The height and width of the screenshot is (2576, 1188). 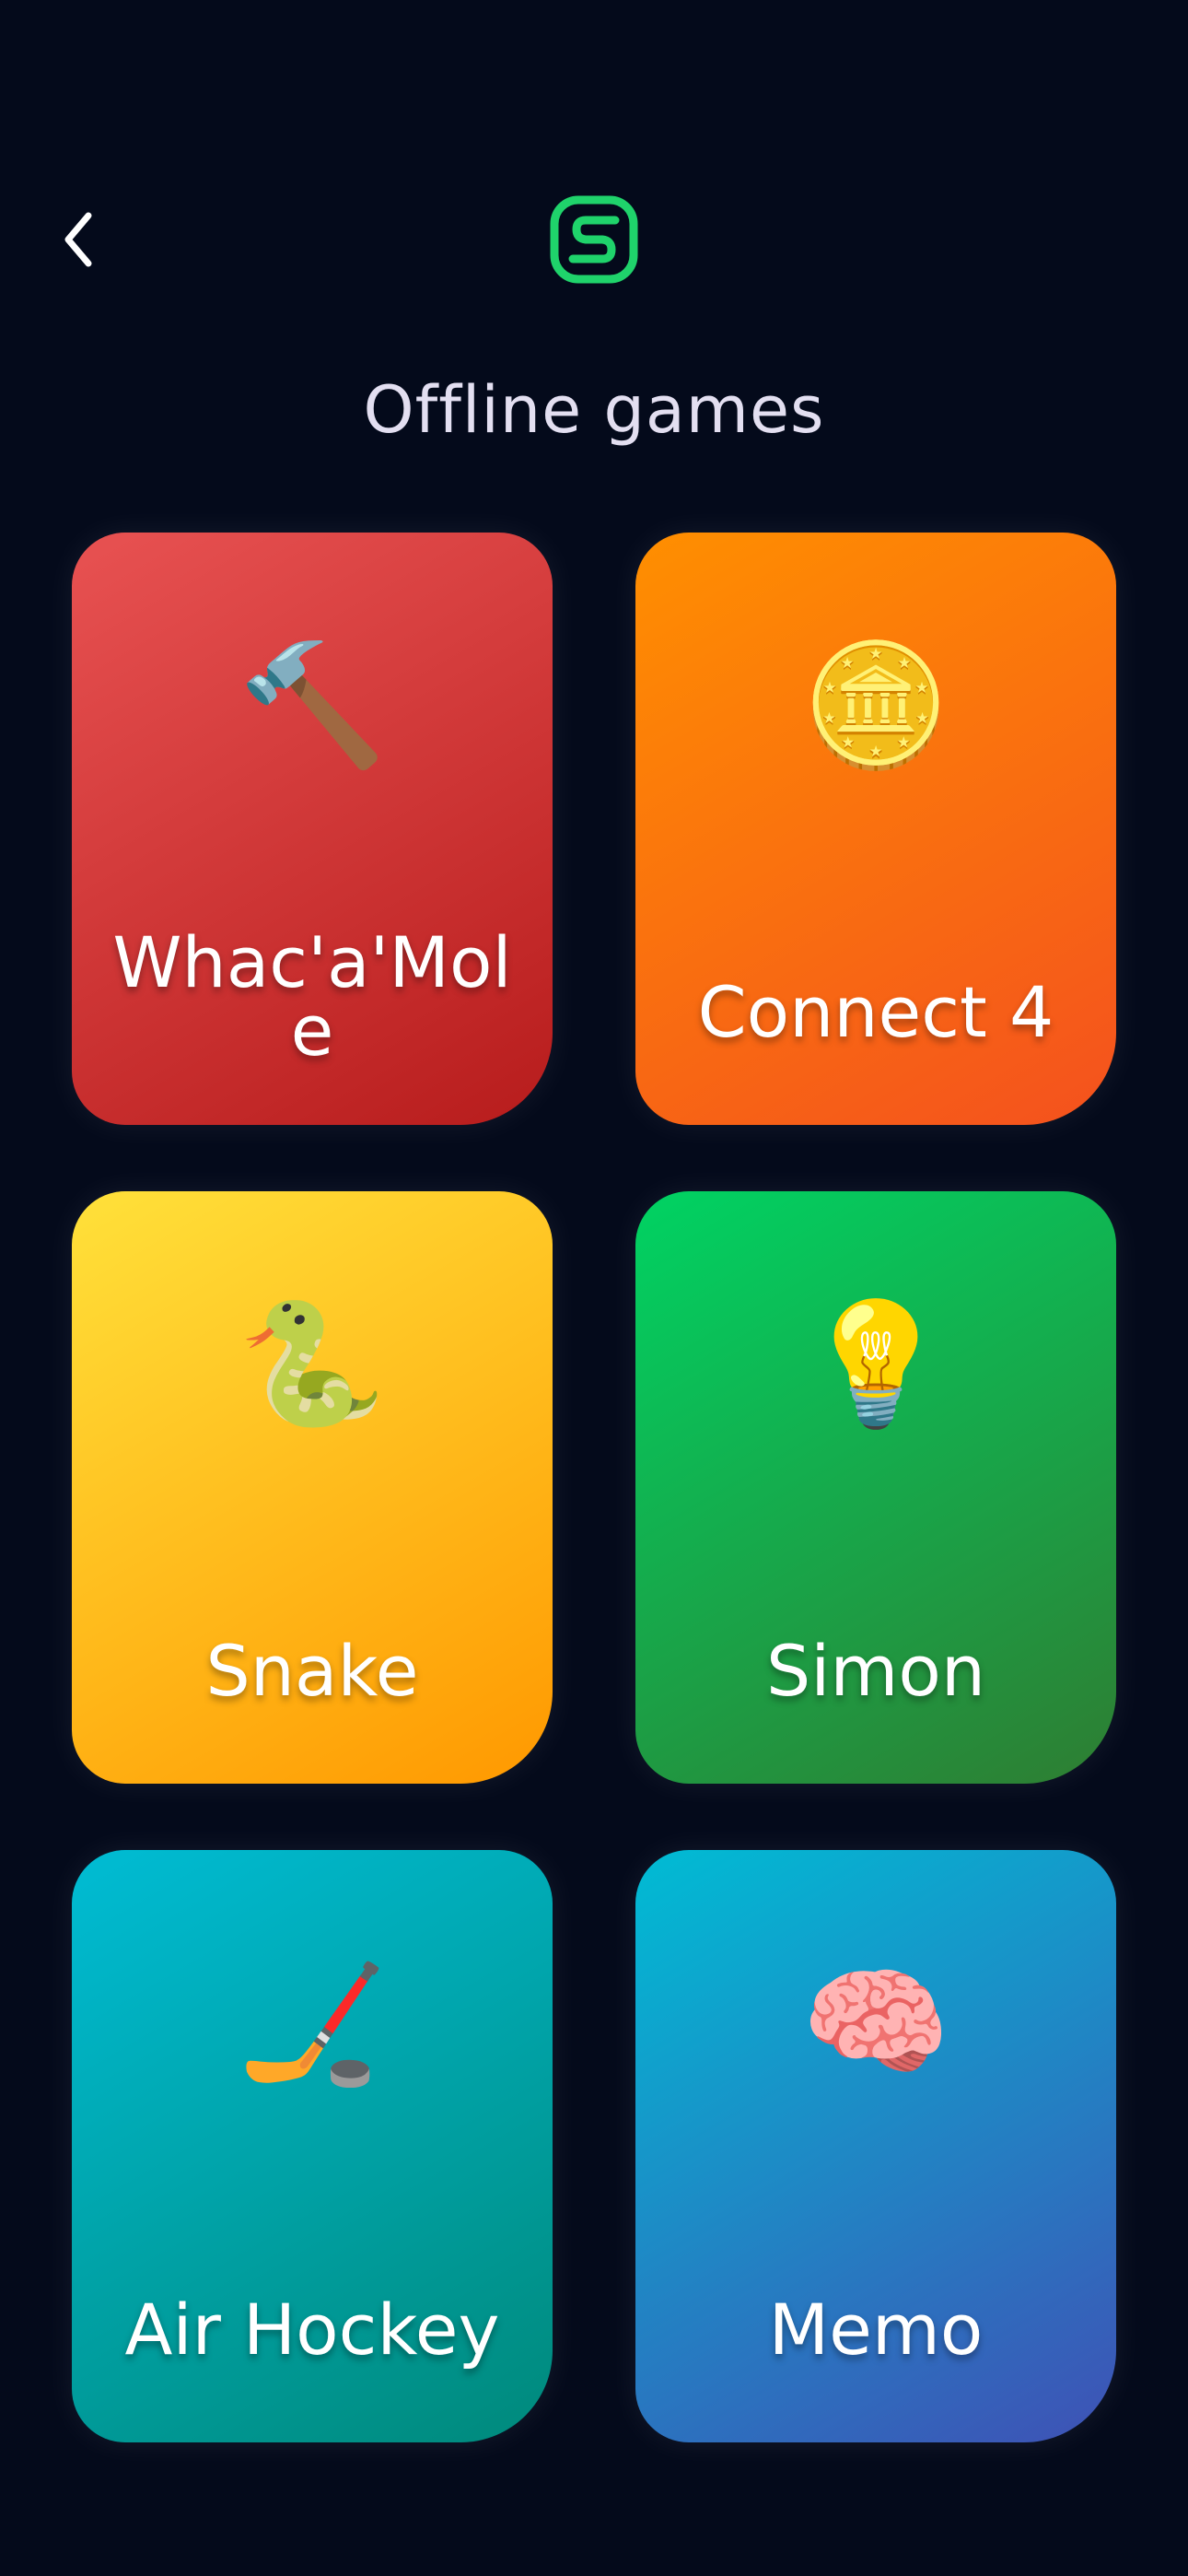 What do you see at coordinates (875, 1671) in the screenshot?
I see `game-tile-label: Simon` at bounding box center [875, 1671].